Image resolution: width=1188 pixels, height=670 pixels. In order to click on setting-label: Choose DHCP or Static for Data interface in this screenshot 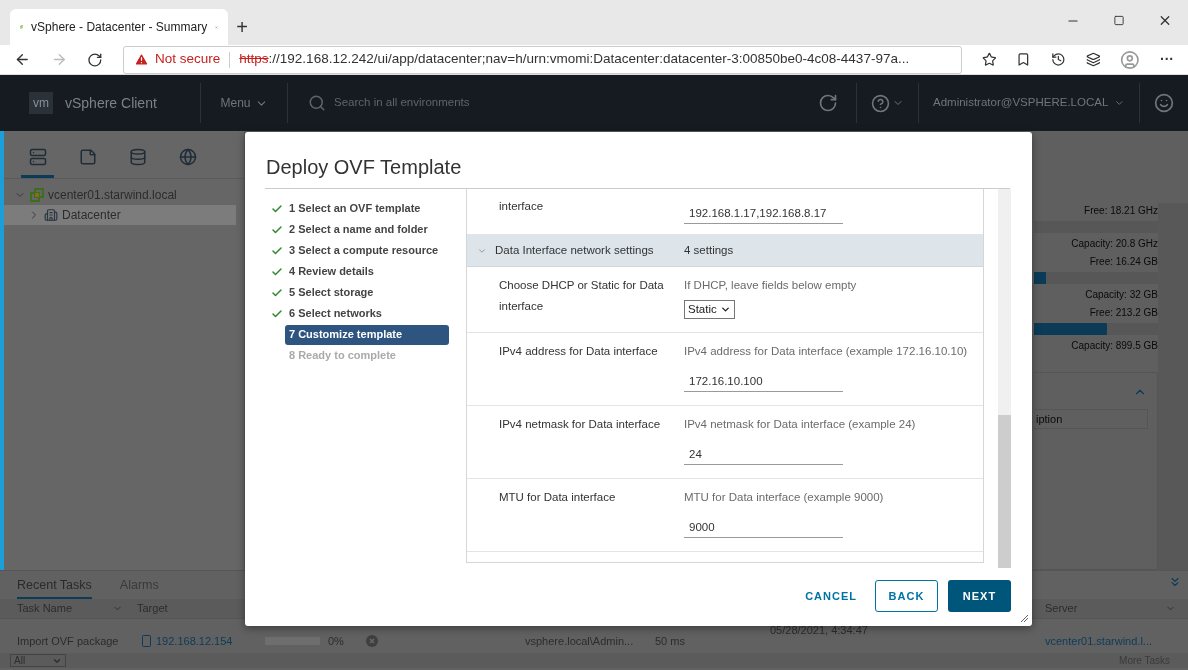, I will do `click(581, 295)`.